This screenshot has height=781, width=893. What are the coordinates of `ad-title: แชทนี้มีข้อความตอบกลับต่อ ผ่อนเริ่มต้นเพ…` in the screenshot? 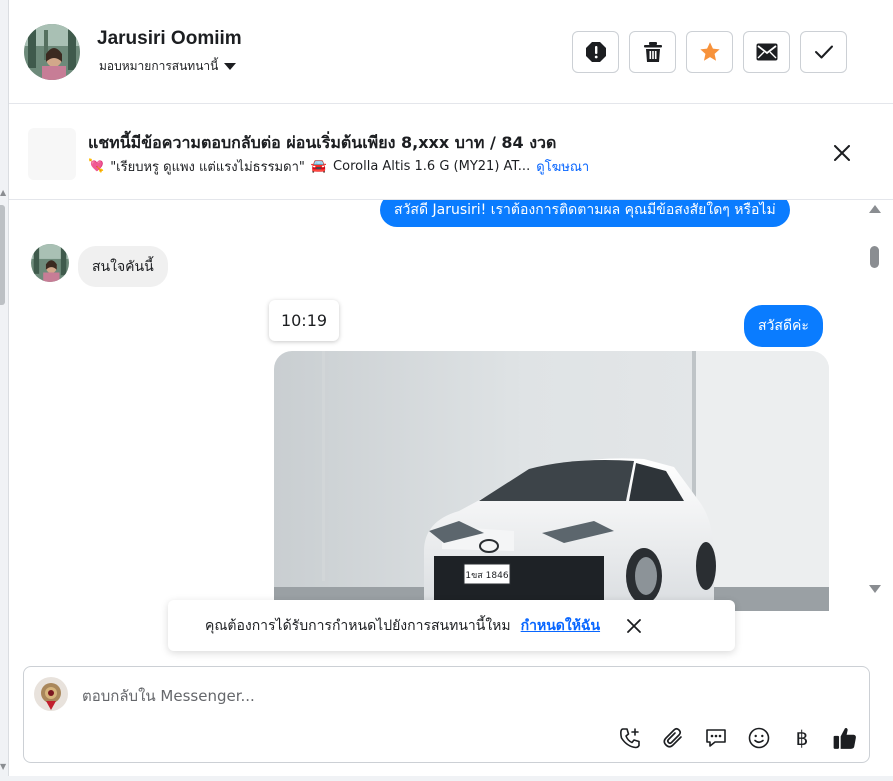 It's located at (322, 142).